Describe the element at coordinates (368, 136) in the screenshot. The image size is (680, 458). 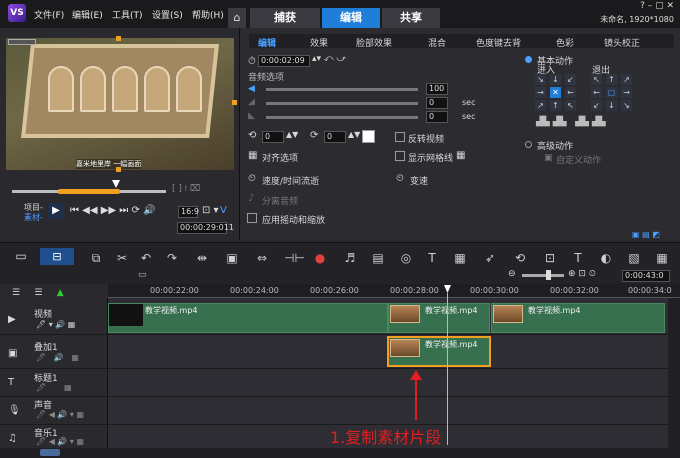
I see `background-color-swatch` at that location.